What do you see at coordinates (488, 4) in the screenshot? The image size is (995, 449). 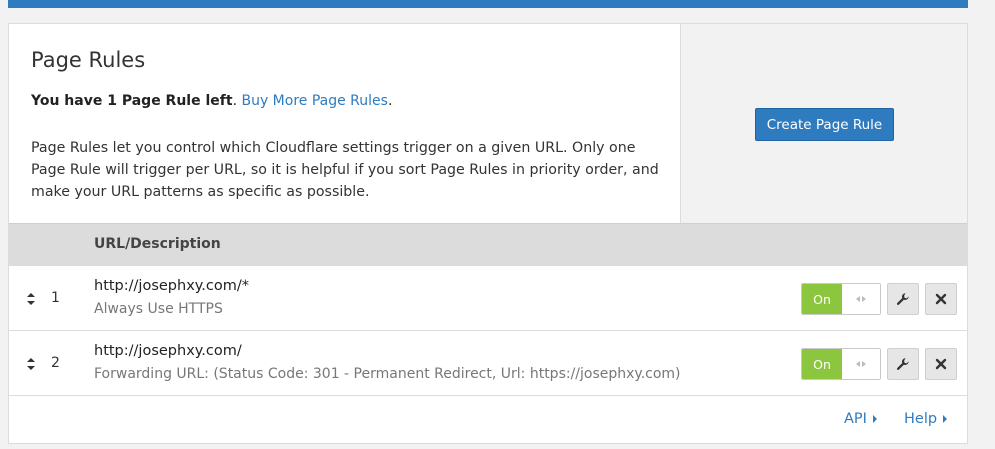 I see `top-header-bar` at bounding box center [488, 4].